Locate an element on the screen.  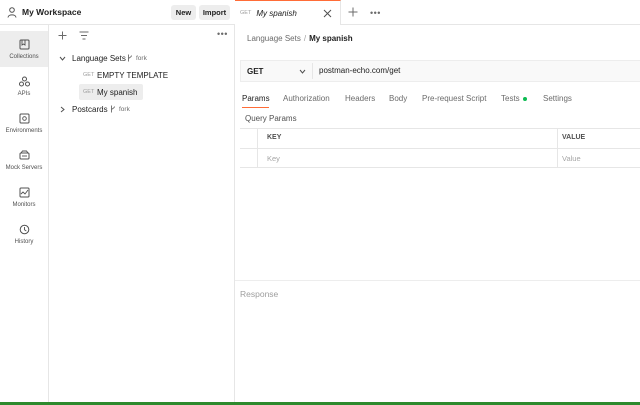
request-tab-bar: GET My spanish ••• is located at coordinates (437, 12).